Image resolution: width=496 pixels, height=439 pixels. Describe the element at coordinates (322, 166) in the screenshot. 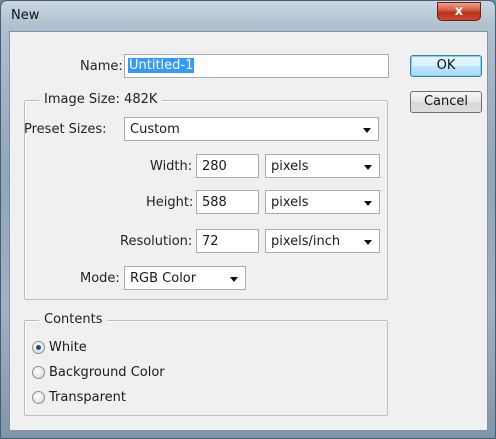

I see `width-unit-select: pixels` at that location.